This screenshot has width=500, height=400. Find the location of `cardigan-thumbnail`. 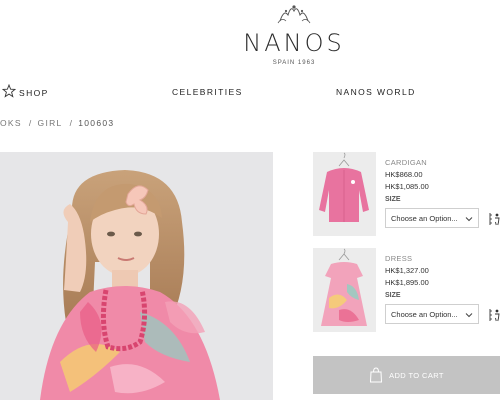

cardigan-thumbnail is located at coordinates (344, 194).